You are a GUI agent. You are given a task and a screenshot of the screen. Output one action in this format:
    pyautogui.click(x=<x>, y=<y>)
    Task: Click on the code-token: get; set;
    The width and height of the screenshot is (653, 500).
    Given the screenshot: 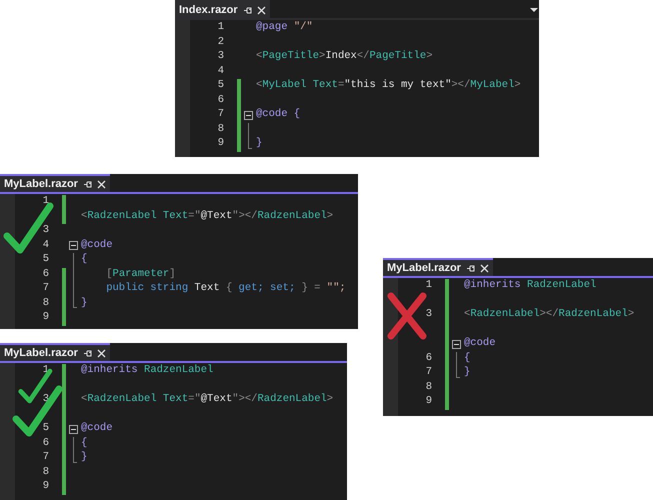 What is the action you would take?
    pyautogui.click(x=267, y=288)
    